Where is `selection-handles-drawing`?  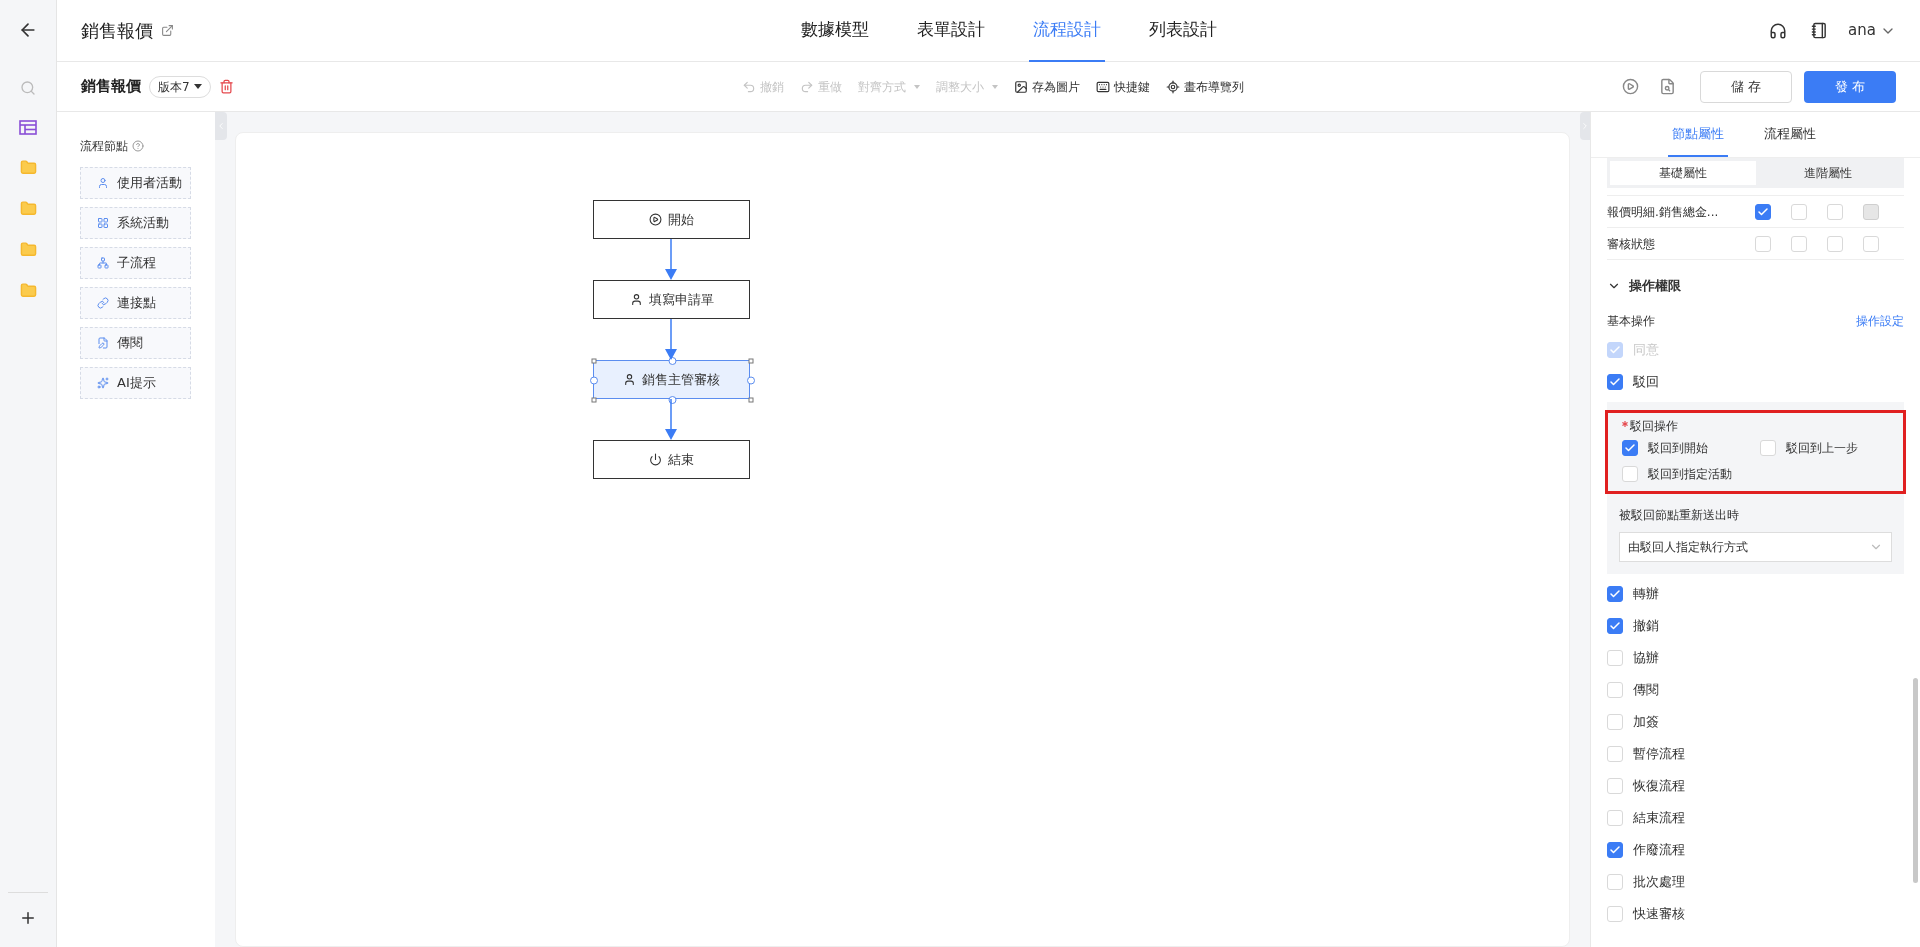
selection-handles-drawing is located at coordinates (672, 380).